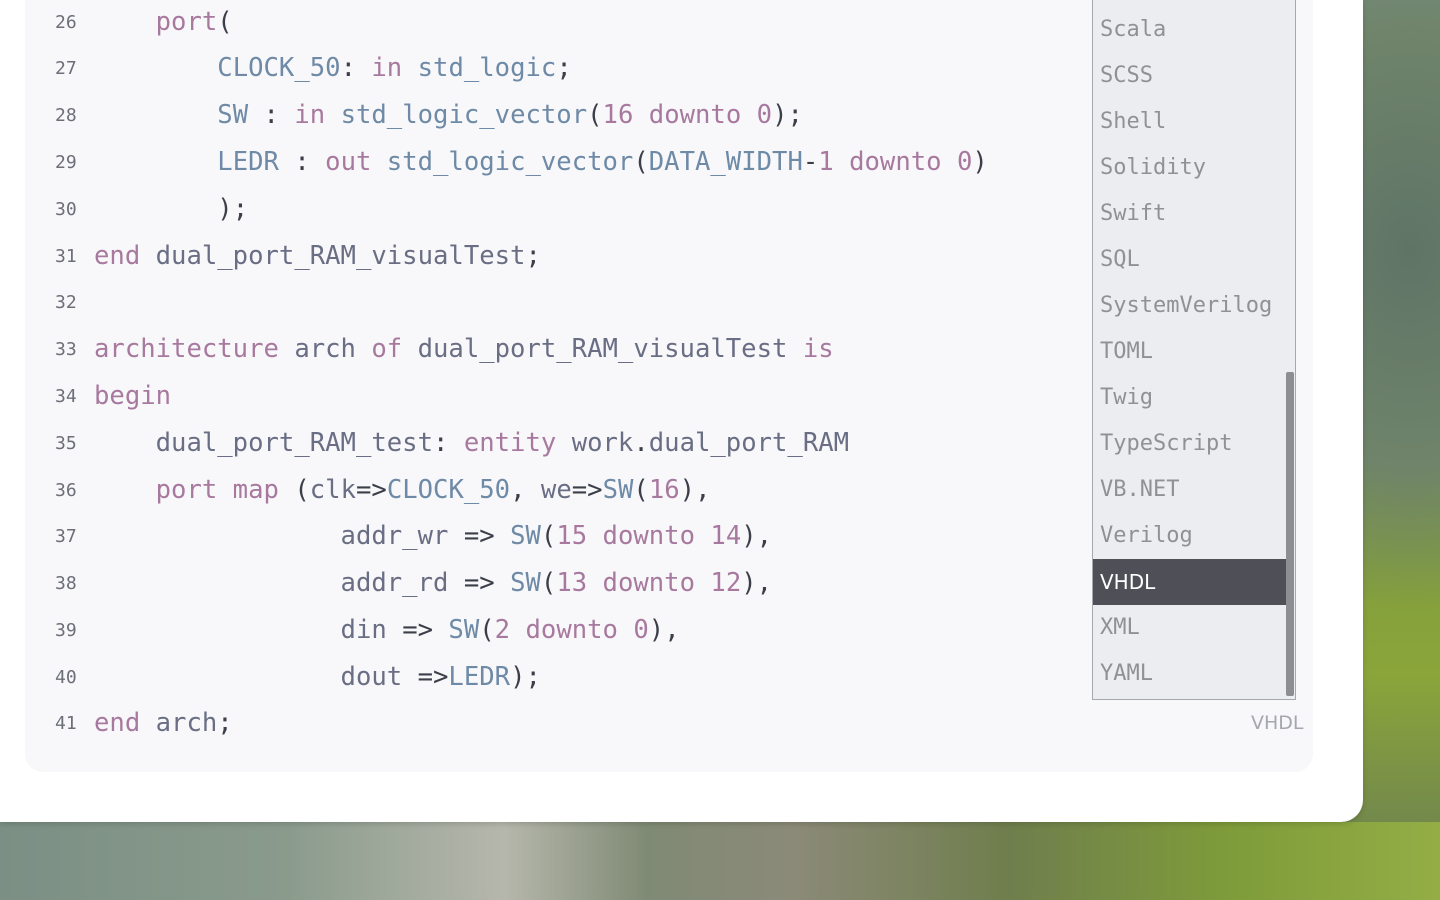 The width and height of the screenshot is (1440, 900). Describe the element at coordinates (641, 443) in the screenshot. I see `code-token: .` at that location.